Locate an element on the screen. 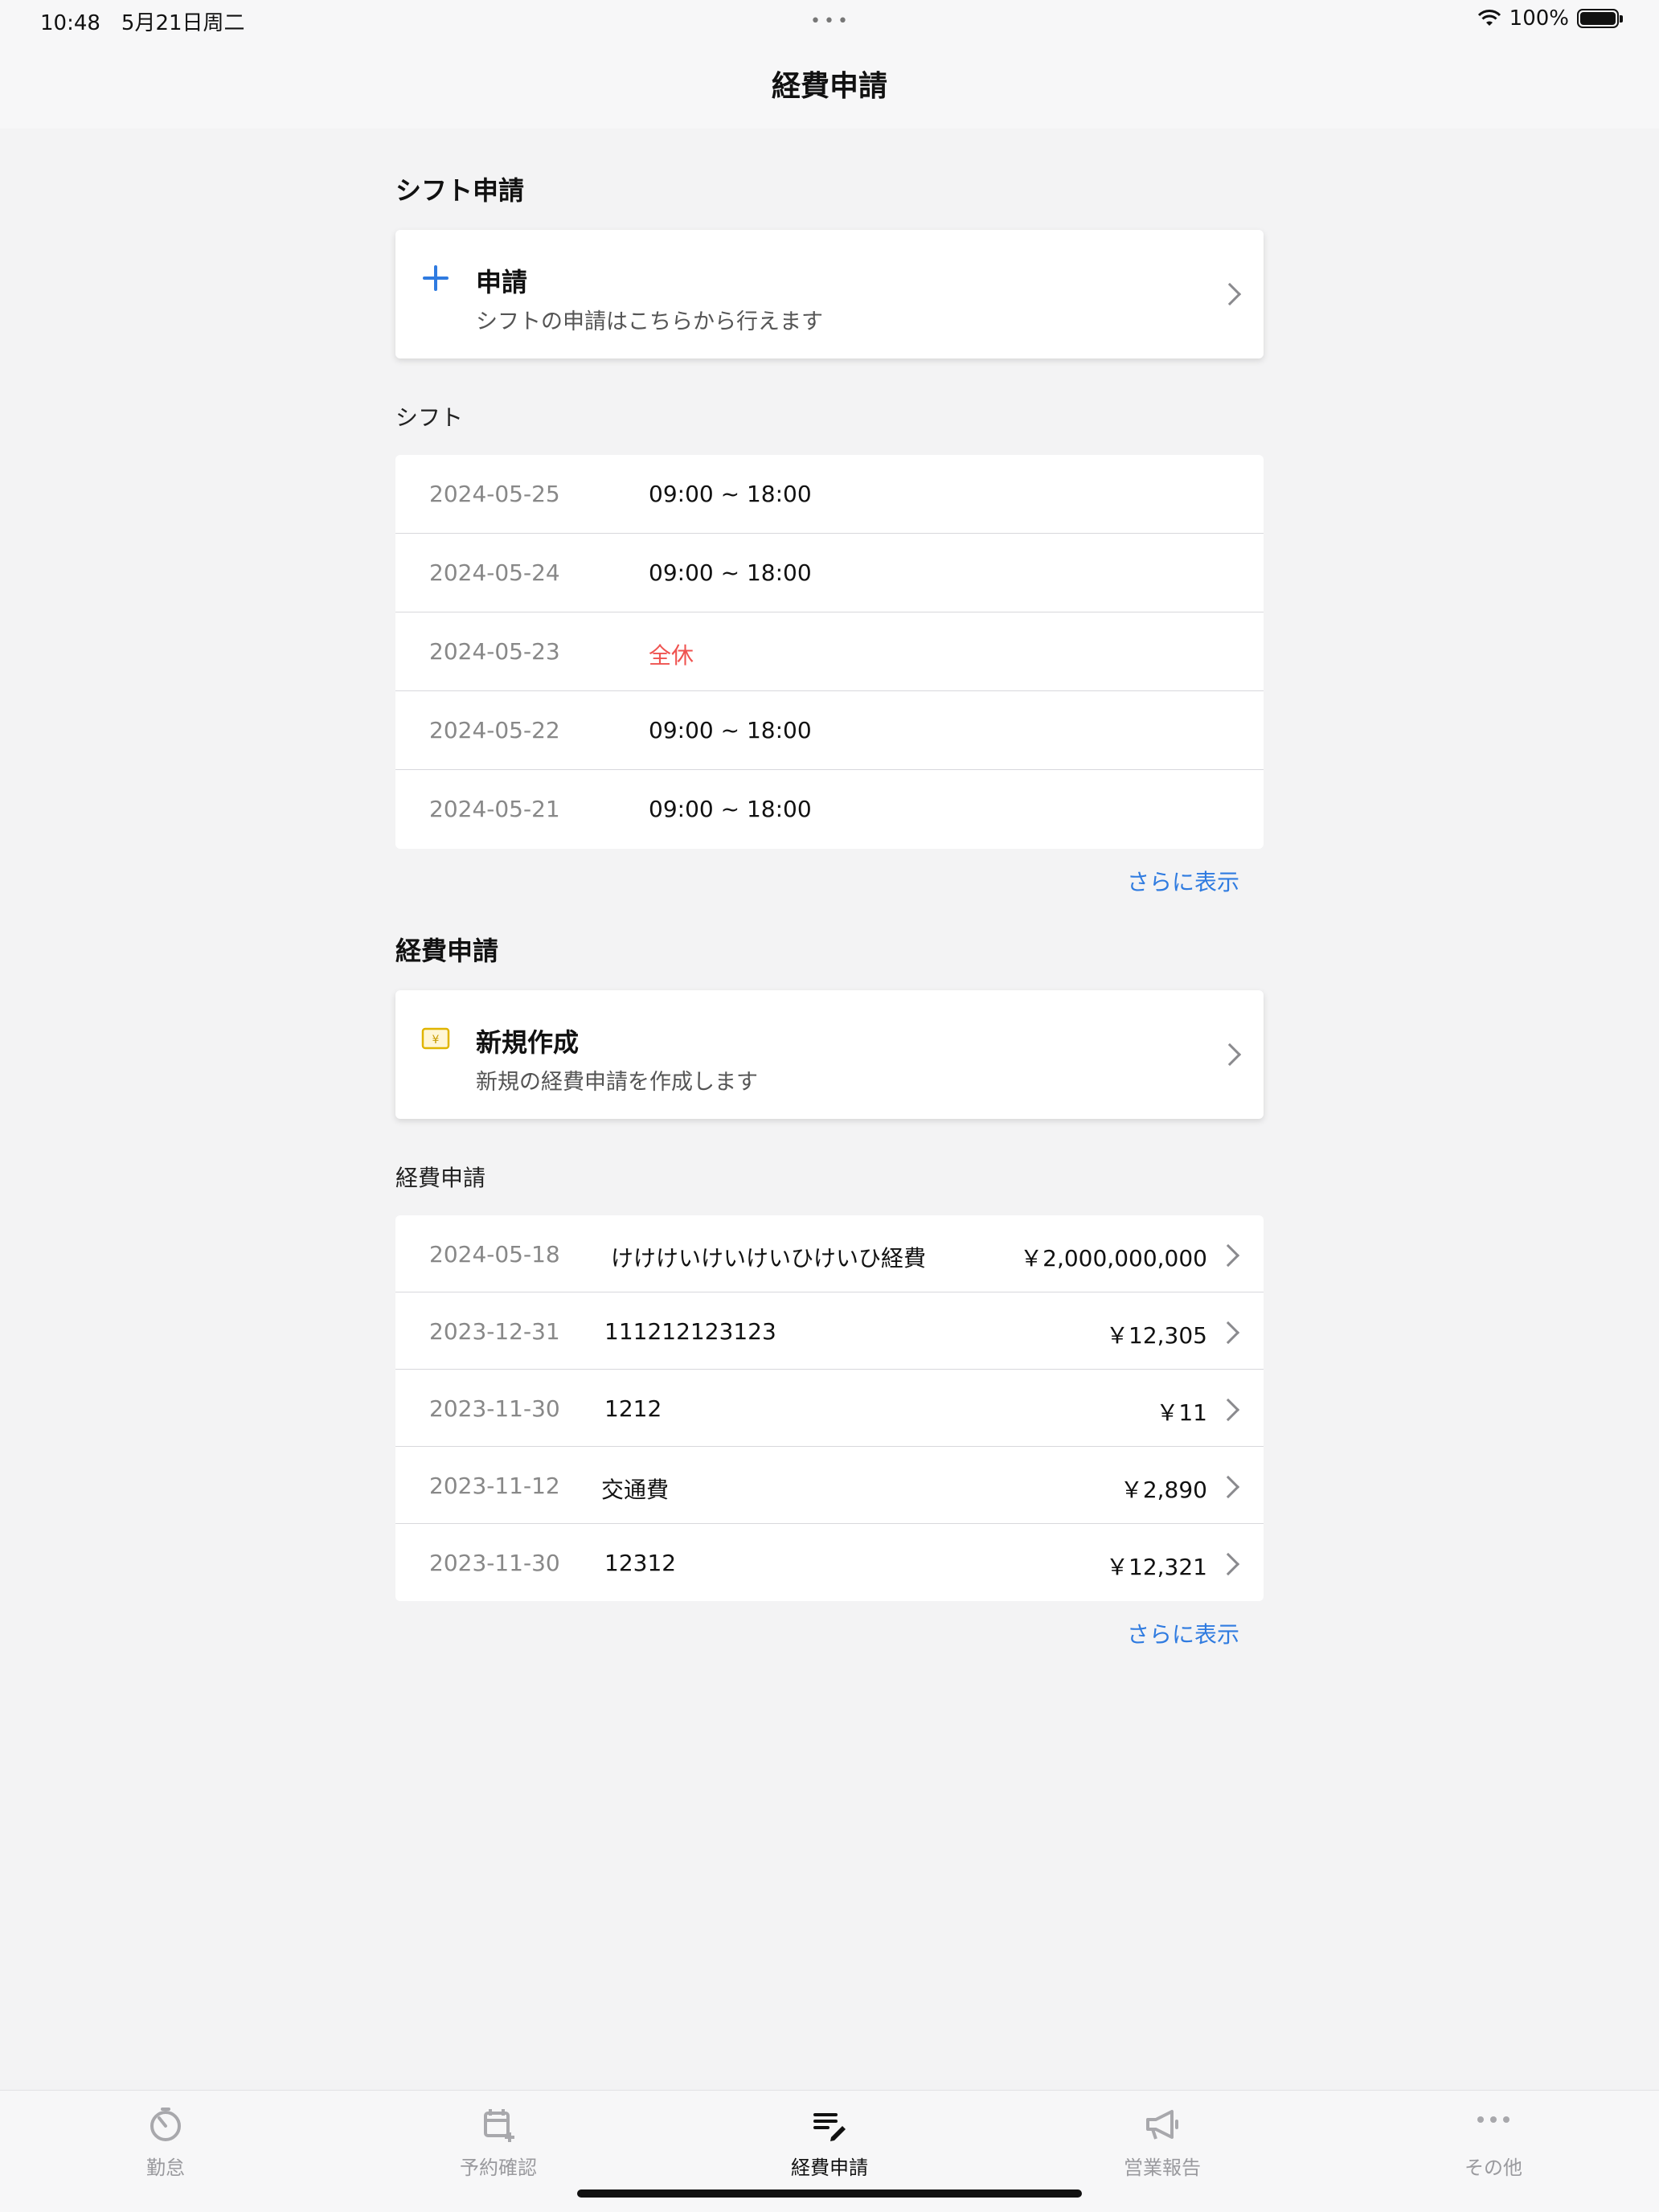 The image size is (1659, 2212). expense-row: 2024-05-18 けけけいけいけいひけいひ経費 ￥2,000,000,000 is located at coordinates (829, 1253).